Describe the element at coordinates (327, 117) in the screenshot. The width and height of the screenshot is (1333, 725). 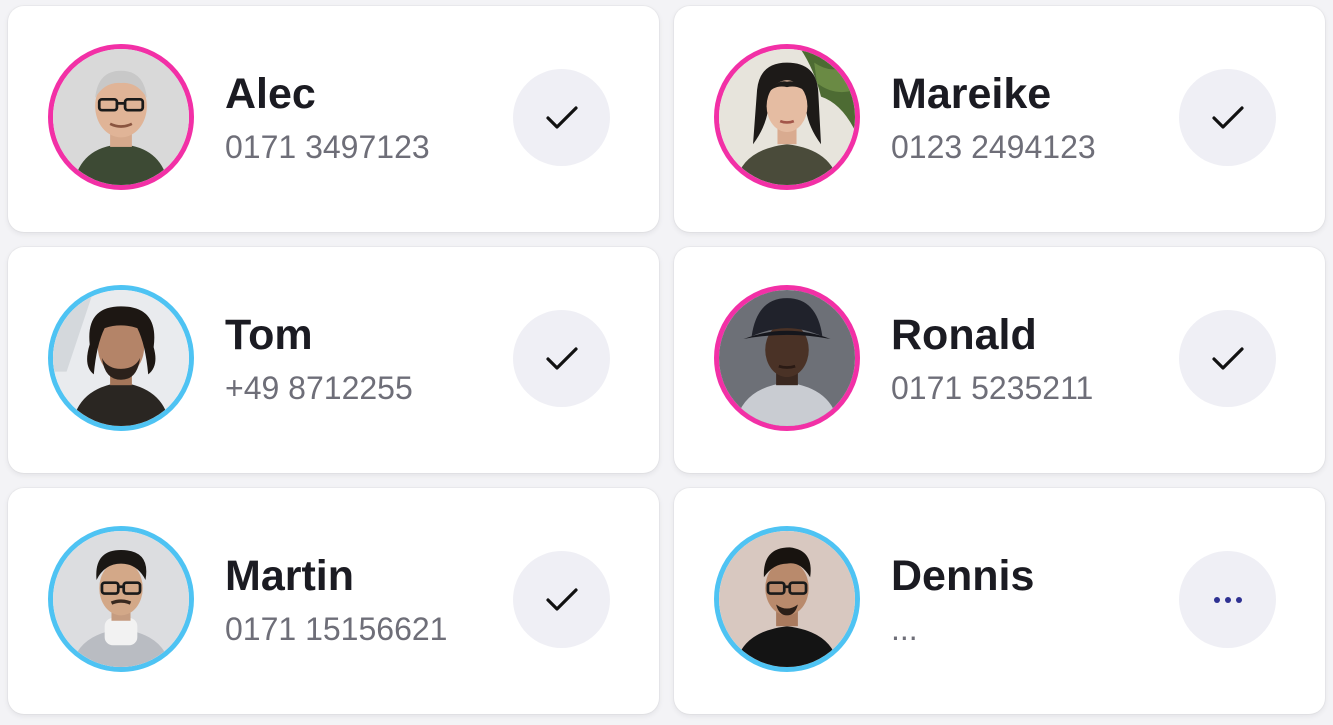
I see `contact-info: Alec 0171 3497123` at that location.